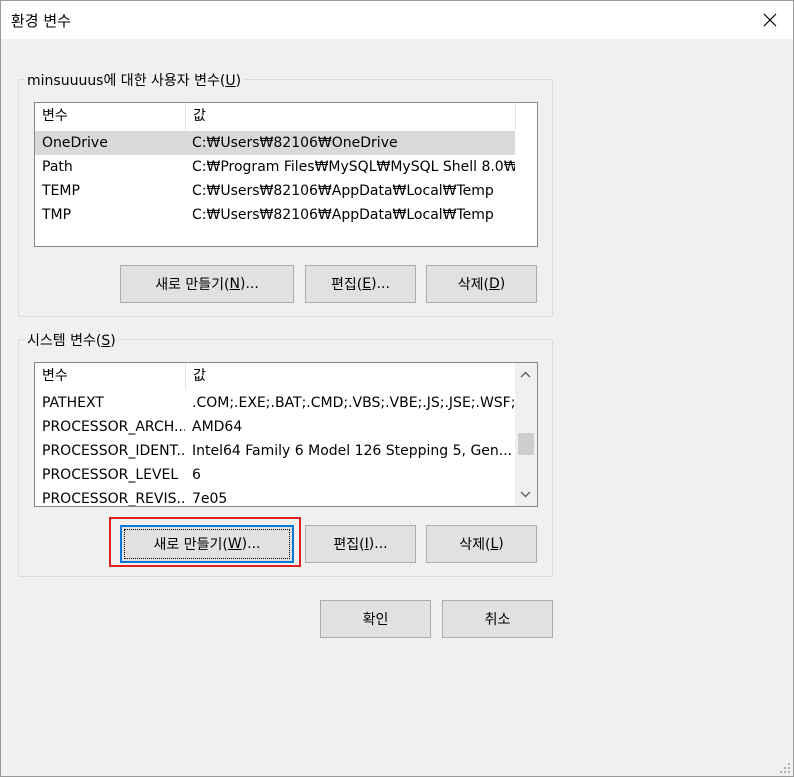 This screenshot has width=794, height=777. I want to click on system-variables-label: 시스템 변수(S), so click(71, 340).